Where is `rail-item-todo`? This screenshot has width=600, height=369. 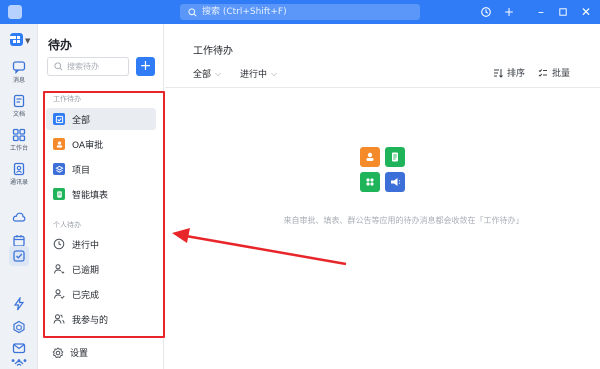 rail-item-todo is located at coordinates (19, 256).